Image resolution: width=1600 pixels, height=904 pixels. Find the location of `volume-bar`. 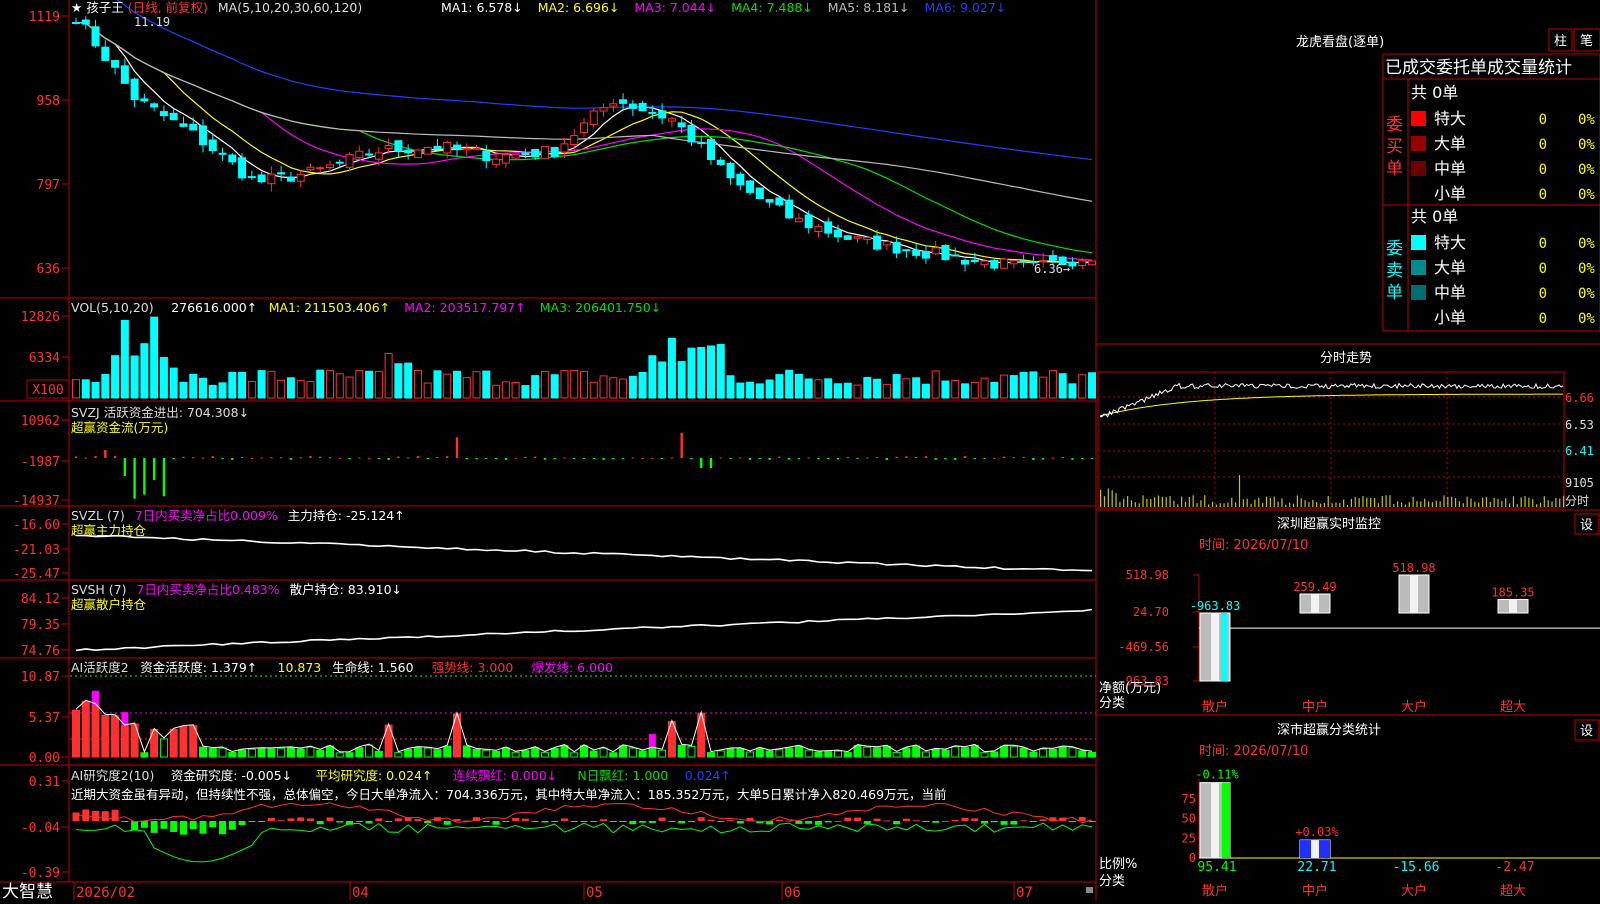

volume-bar is located at coordinates (877, 388).